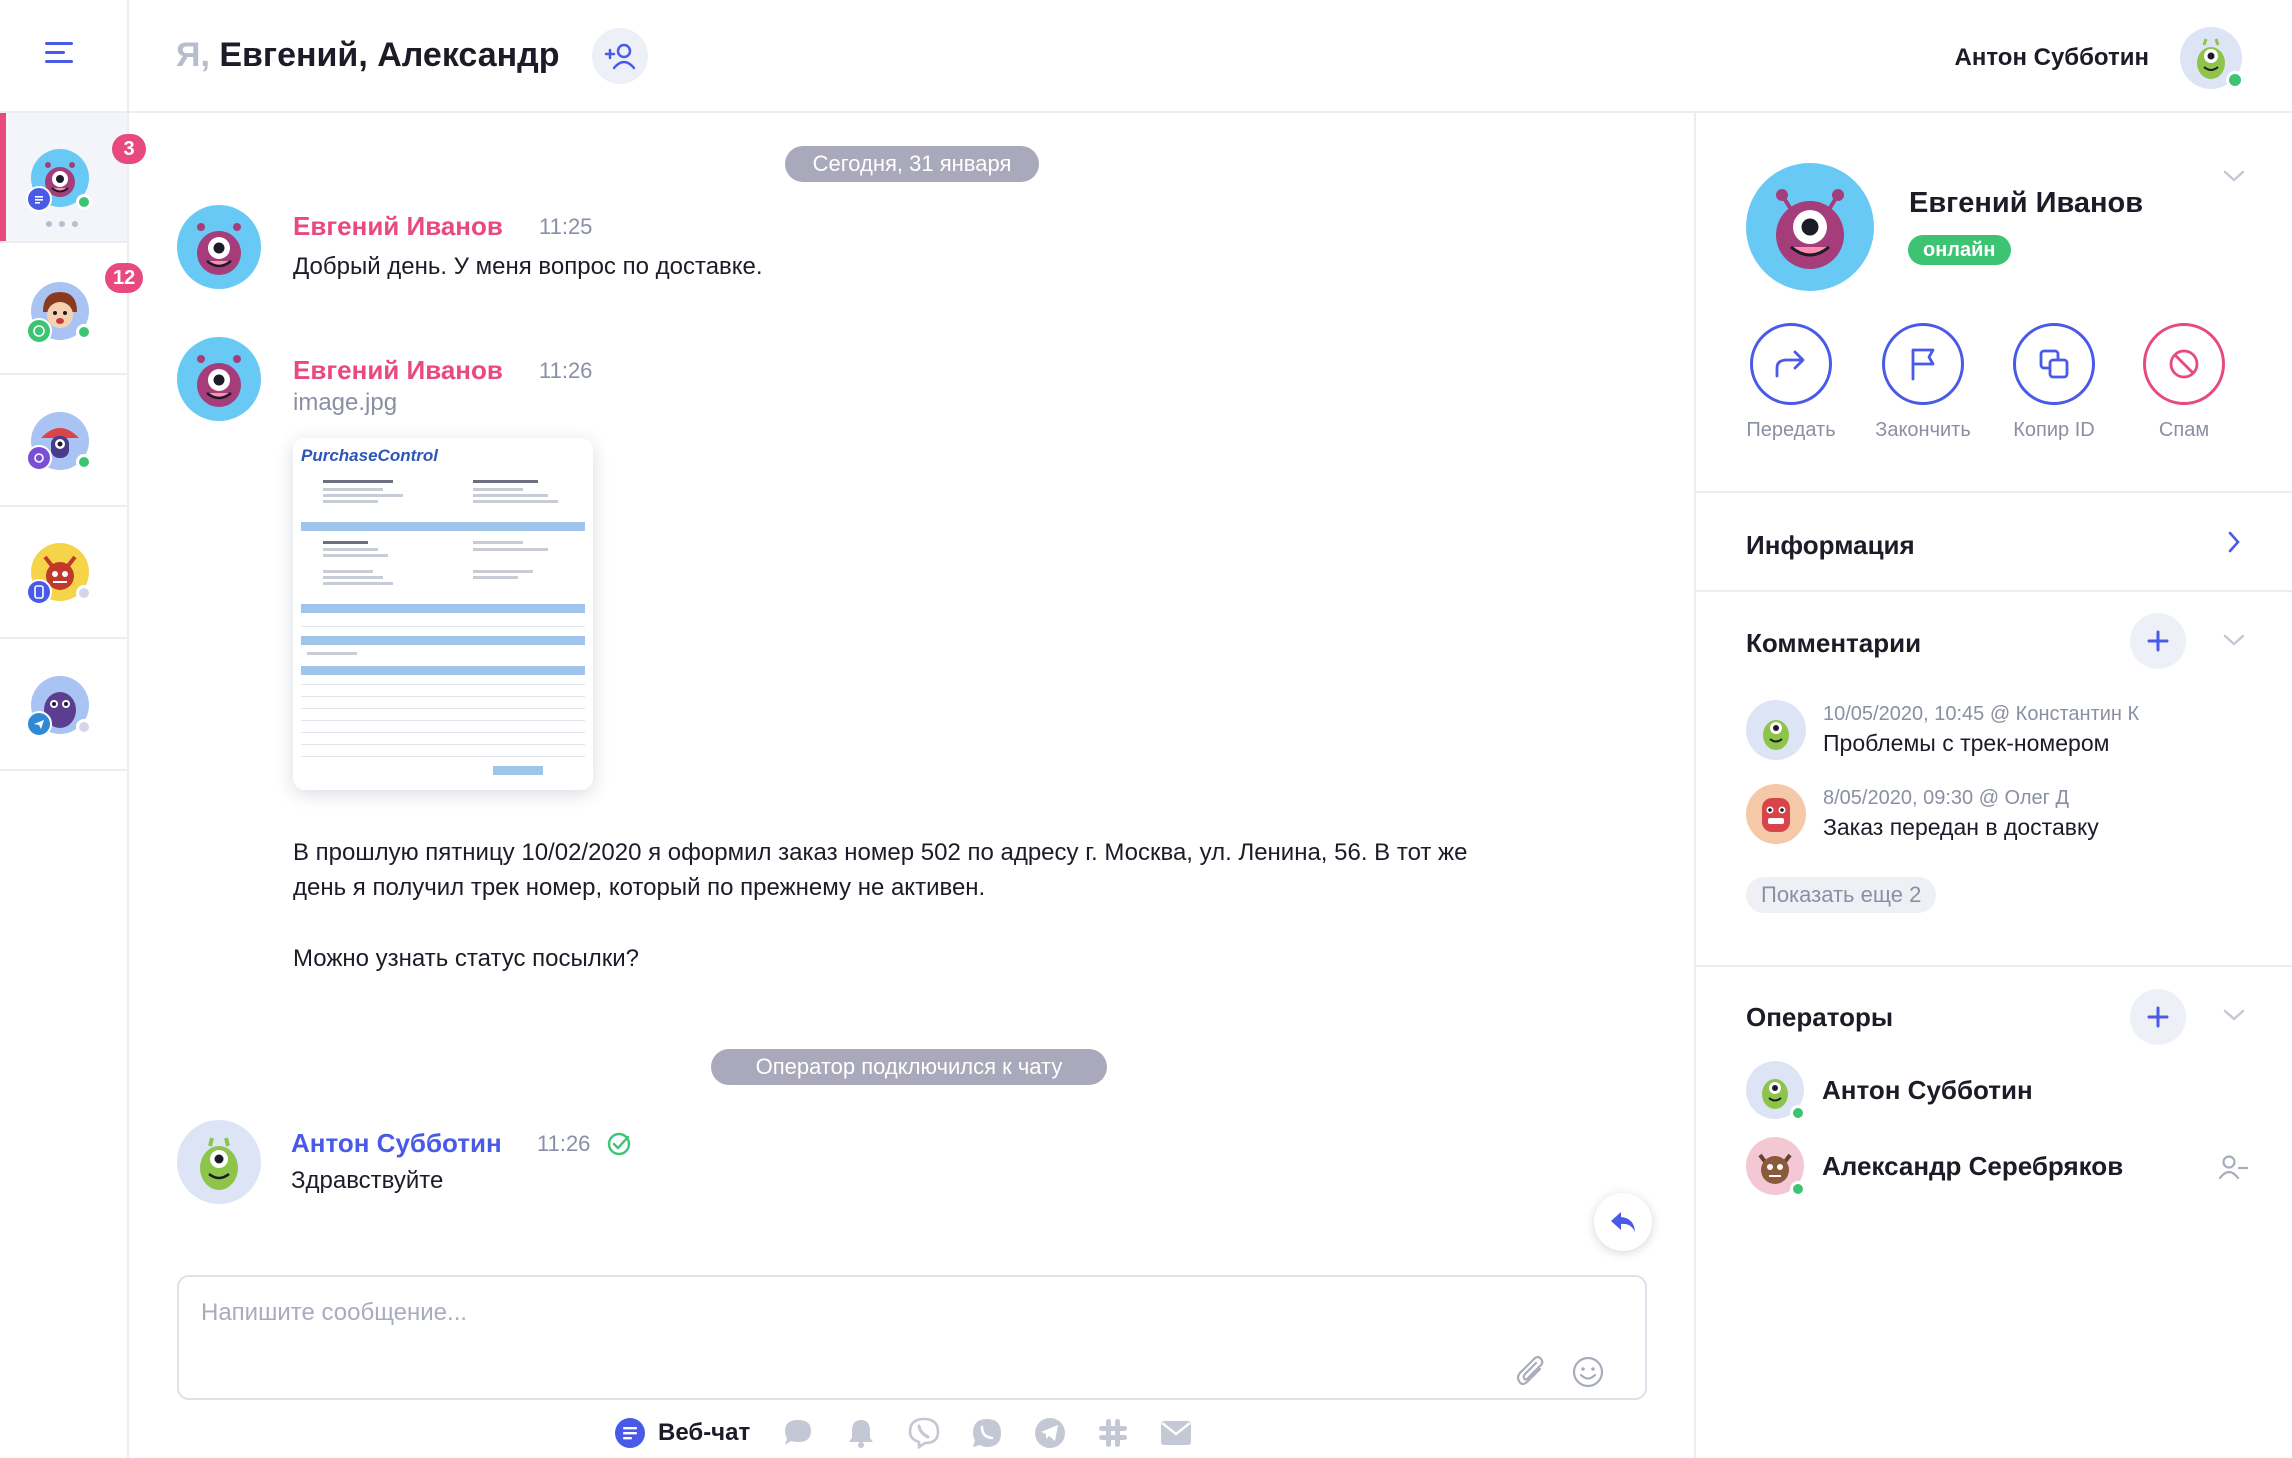 The image size is (2292, 1458). What do you see at coordinates (1946, 798) in the screenshot?
I see `comment-meta: 8/05/2020, 09:30 @ Олег Д` at bounding box center [1946, 798].